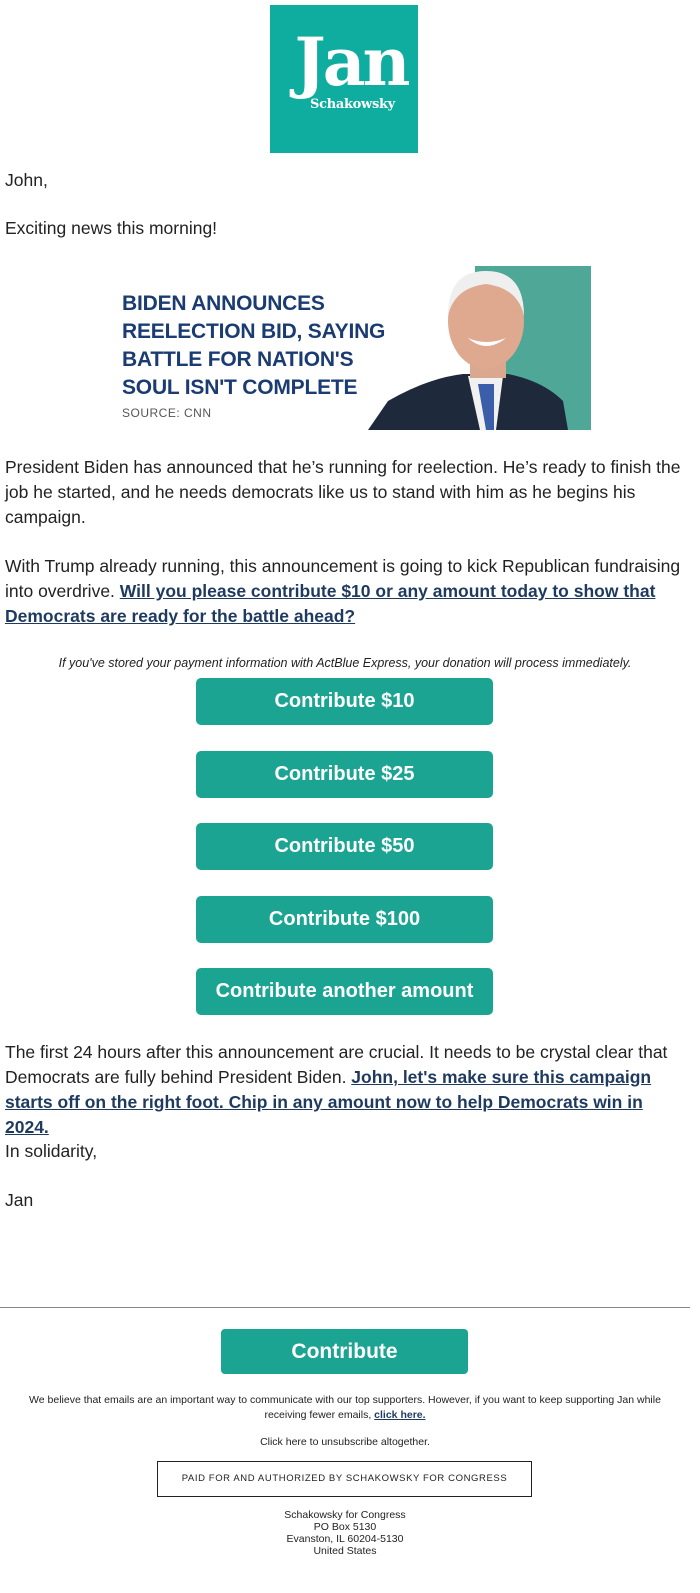  Describe the element at coordinates (51, 1151) in the screenshot. I see `signoff: In solidarity,` at that location.